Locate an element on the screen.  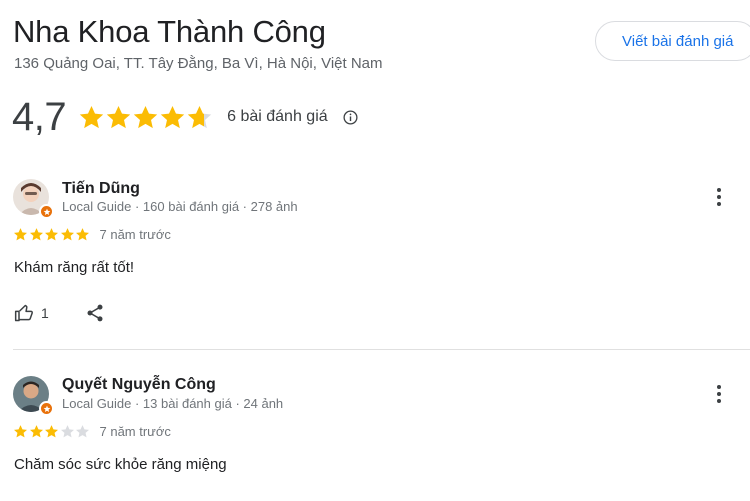
place-title: Nha Khoa Thành Công is located at coordinates (169, 31).